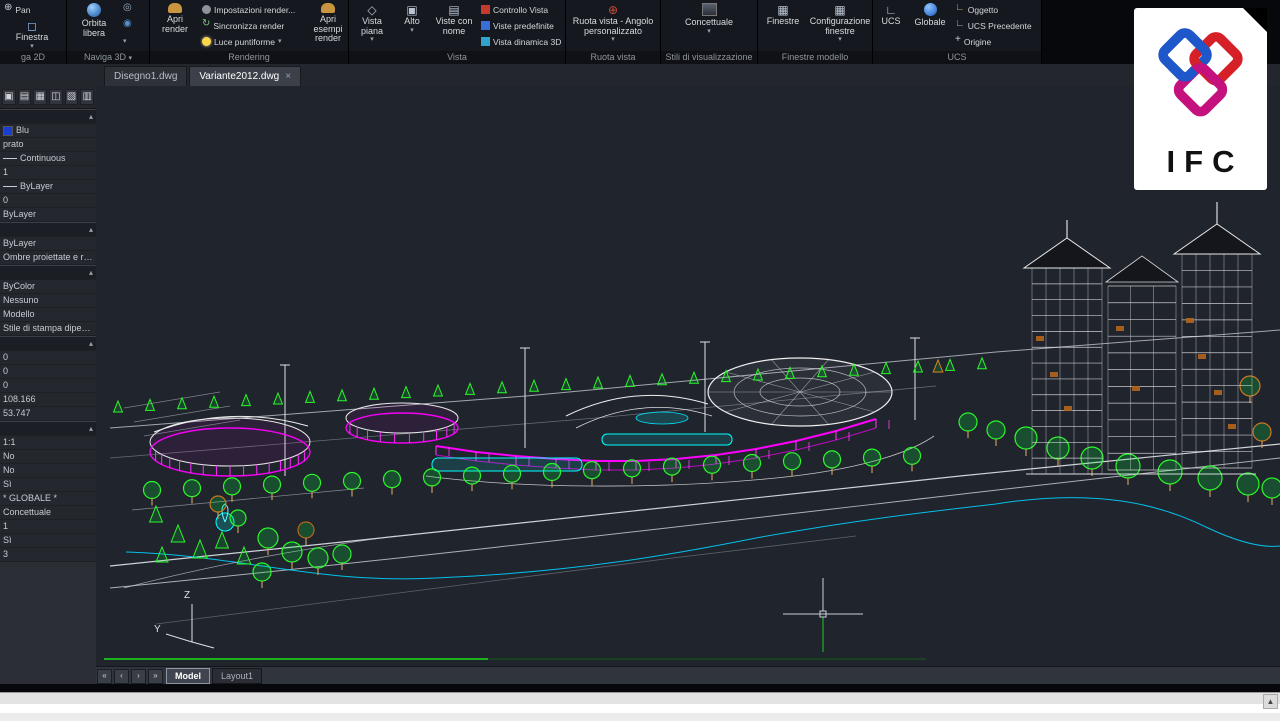  I want to click on controllo-vista-button: Controllo Vista, so click(522, 9).